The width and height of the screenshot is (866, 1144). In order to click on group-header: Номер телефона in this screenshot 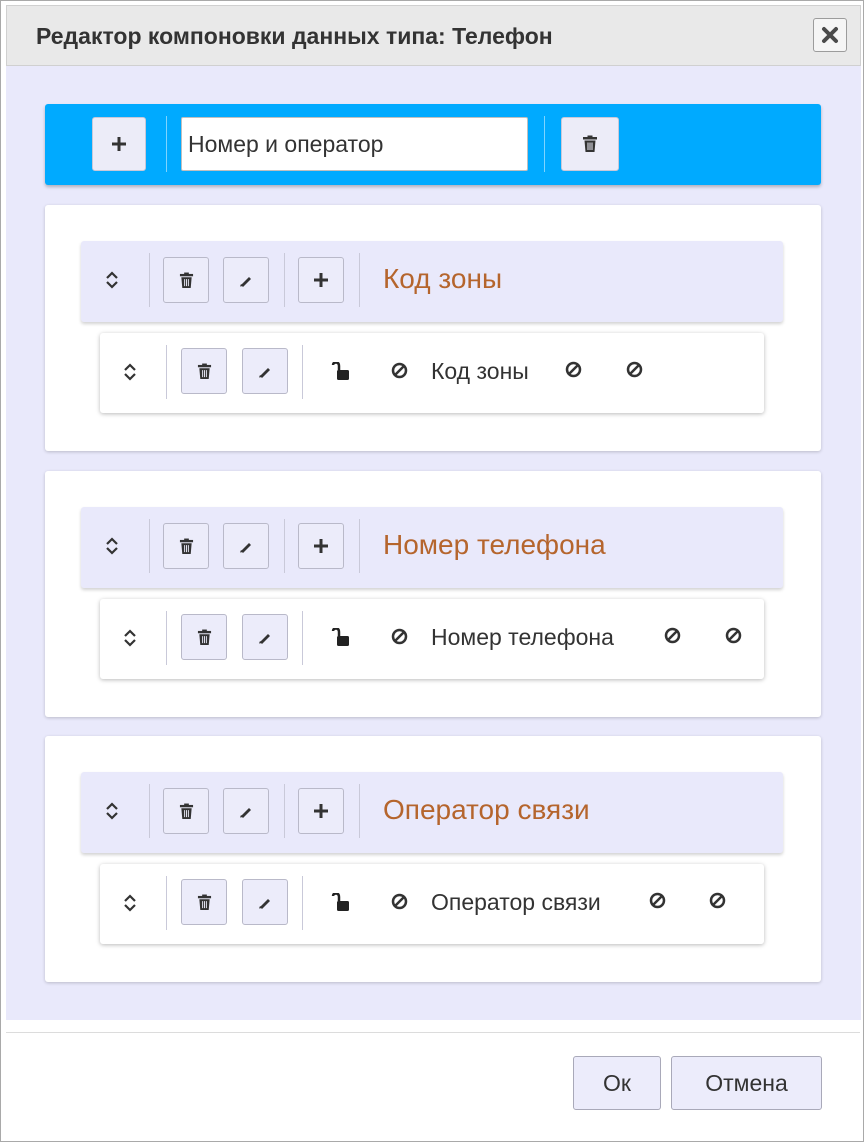, I will do `click(432, 547)`.